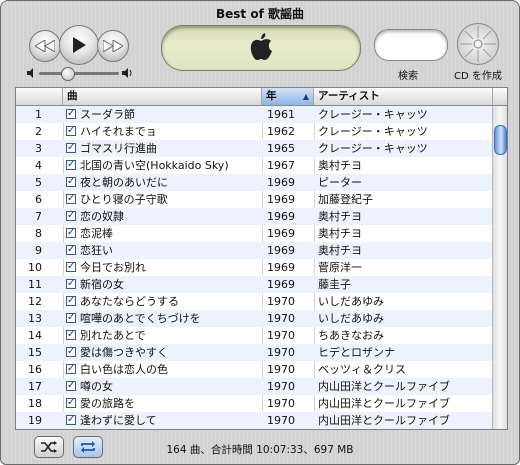  Describe the element at coordinates (499, 267) in the screenshot. I see `vertical-scrollbar` at that location.